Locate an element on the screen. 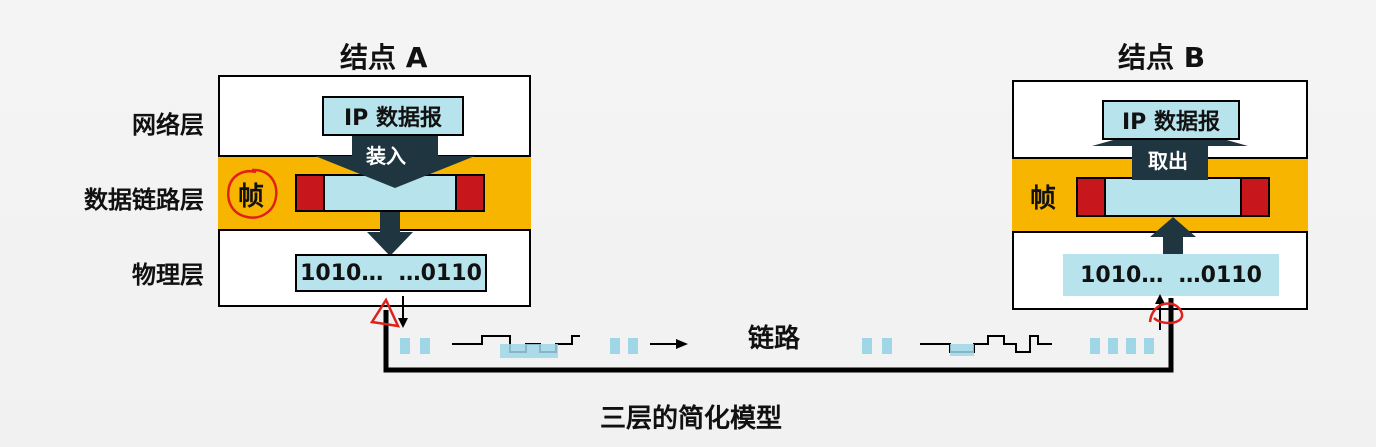  figure-caption: 三层的简化模型 is located at coordinates (691, 419).